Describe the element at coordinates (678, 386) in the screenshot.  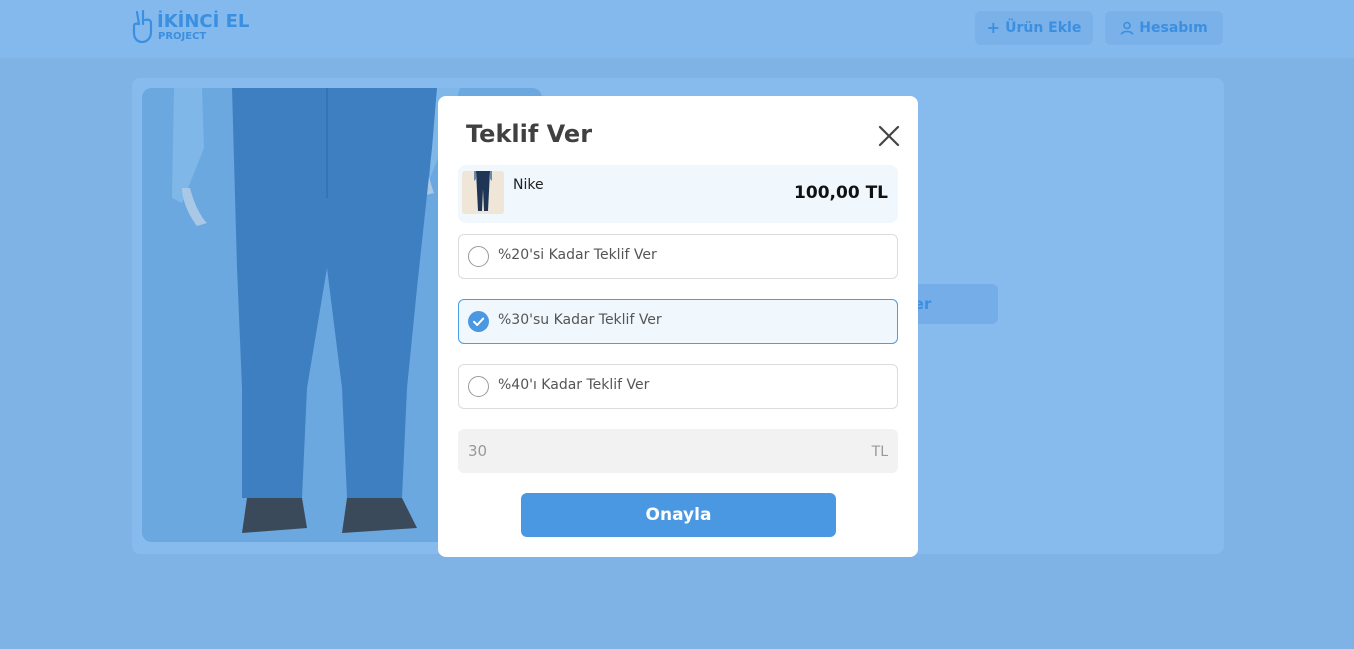
I see `offer-option-40: %40'ı Kadar Teklif Ver` at that location.